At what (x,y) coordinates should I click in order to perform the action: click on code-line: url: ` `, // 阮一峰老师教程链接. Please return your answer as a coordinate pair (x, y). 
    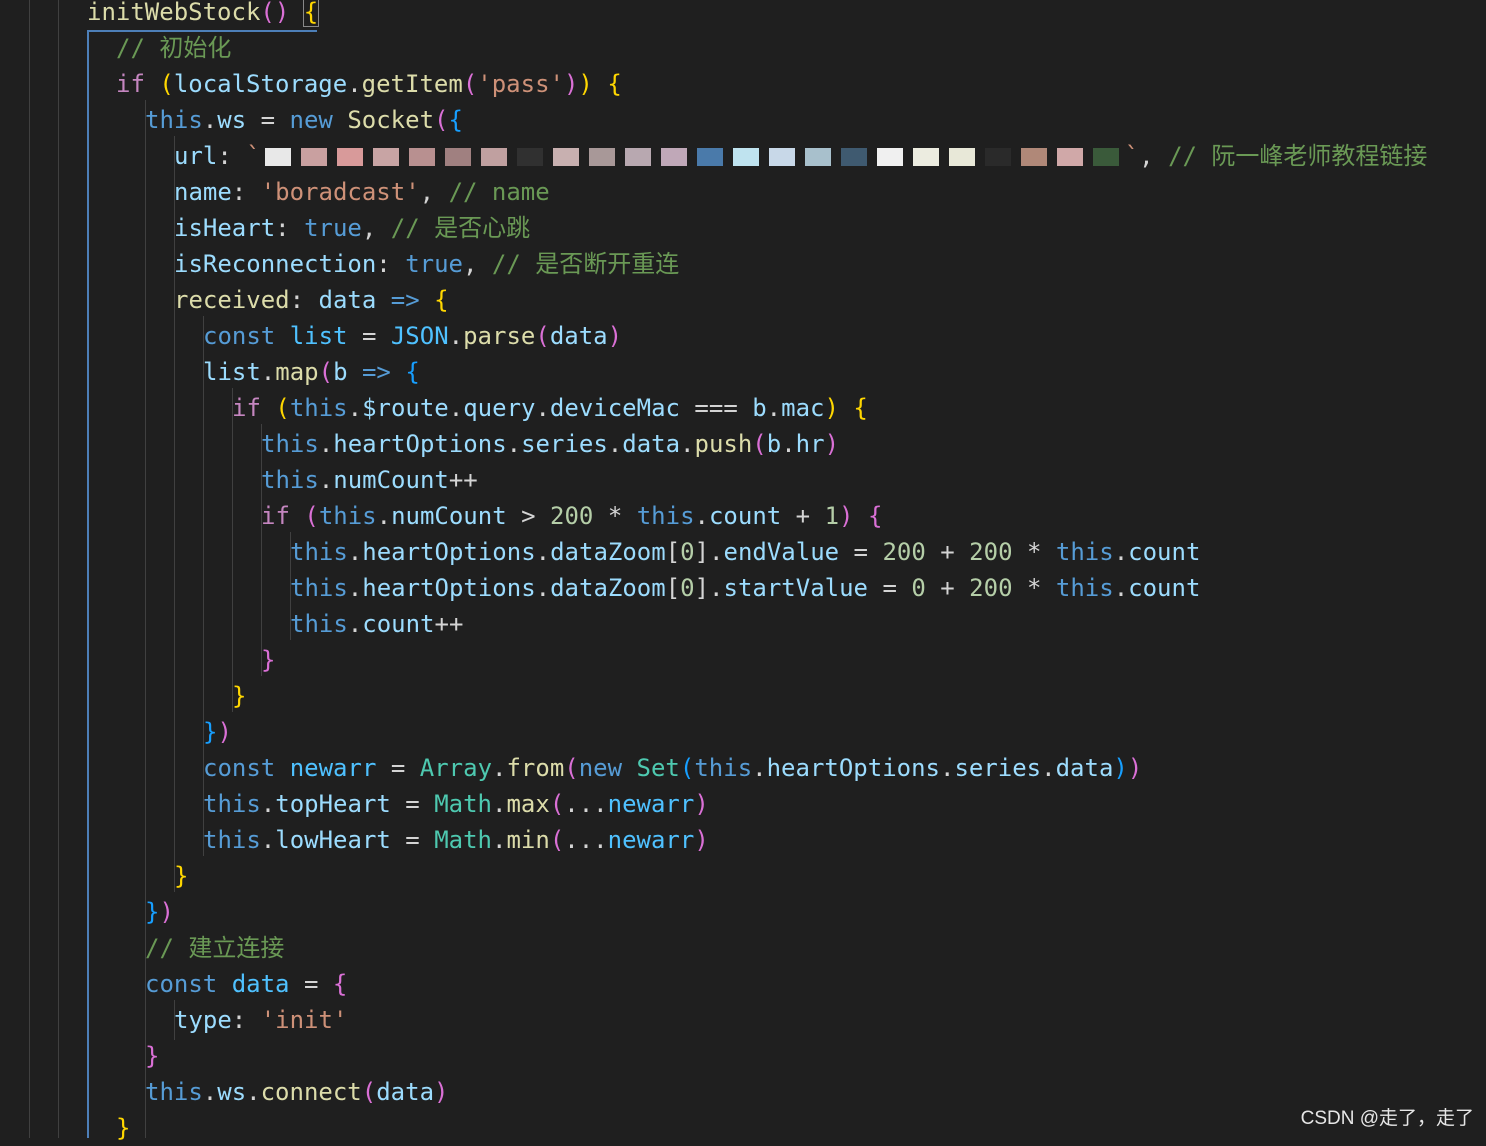
    Looking at the image, I should click on (800, 156).